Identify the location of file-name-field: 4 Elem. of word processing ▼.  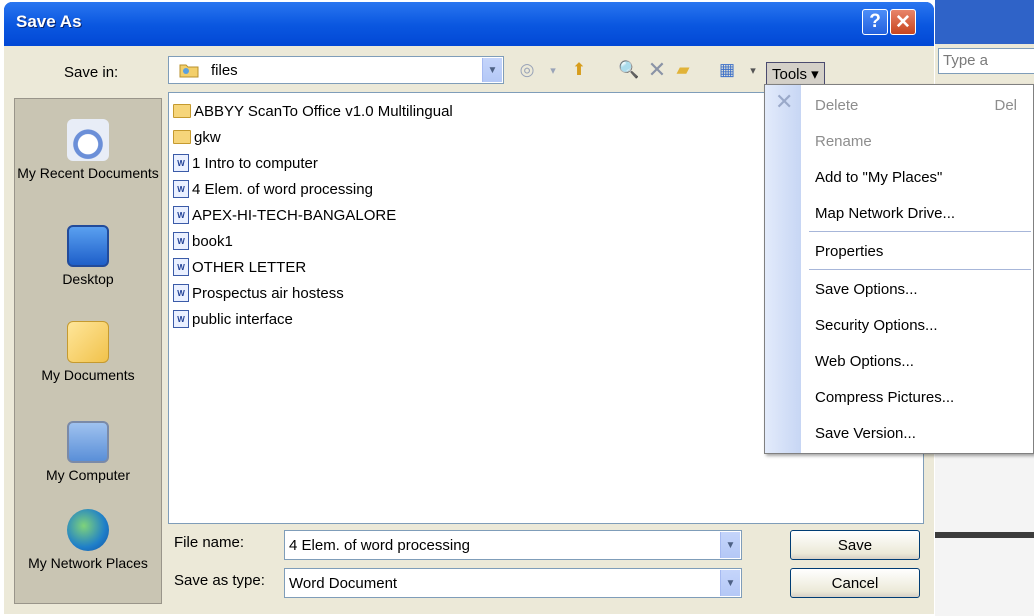
(513, 545).